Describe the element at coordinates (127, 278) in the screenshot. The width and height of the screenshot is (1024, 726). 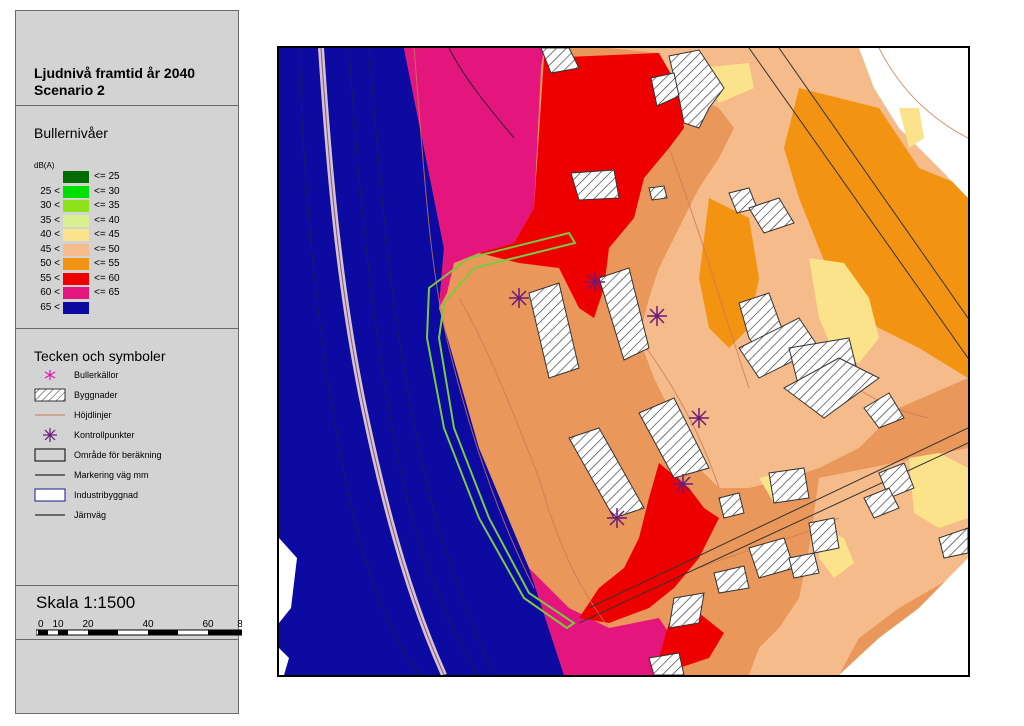
I see `legend-row: 55 < <= 60` at that location.